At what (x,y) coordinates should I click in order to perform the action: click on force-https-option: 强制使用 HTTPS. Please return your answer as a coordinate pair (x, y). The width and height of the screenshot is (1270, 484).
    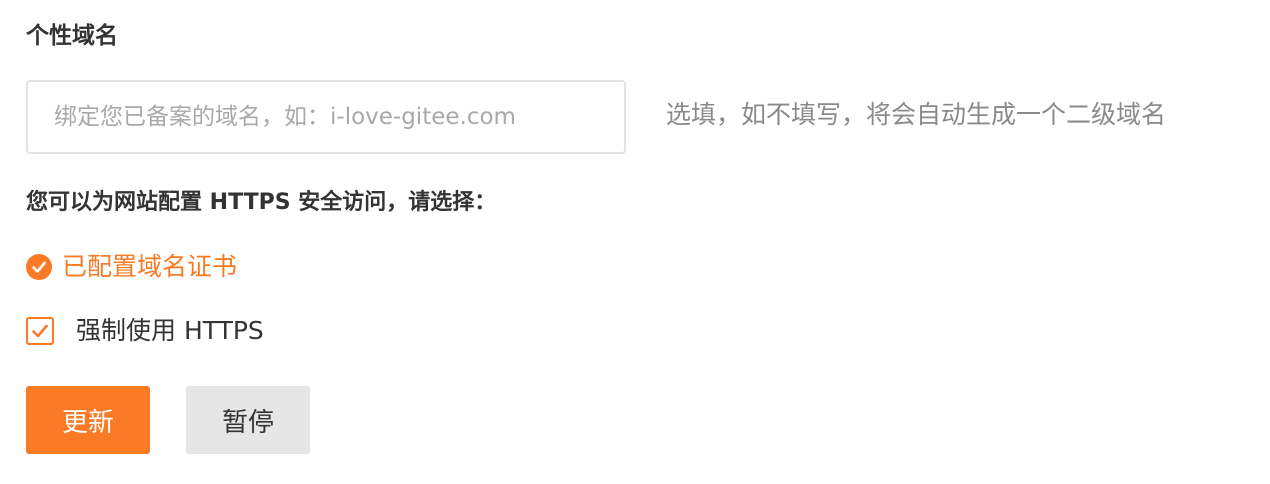
    Looking at the image, I should click on (145, 331).